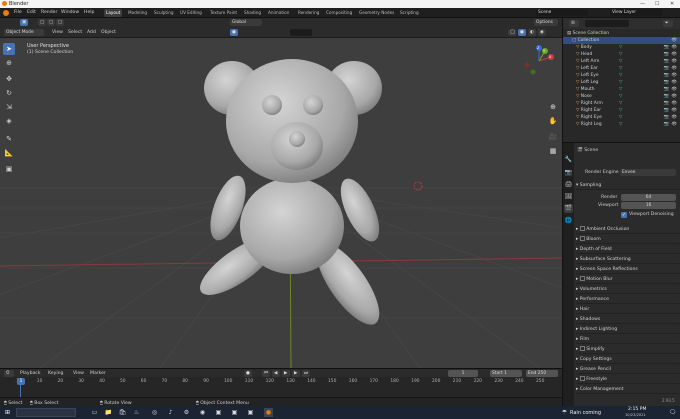 Image resolution: width=680 pixels, height=419 pixels. Describe the element at coordinates (648, 172) in the screenshot. I see `render-engine-dropdown: Eevee` at that location.